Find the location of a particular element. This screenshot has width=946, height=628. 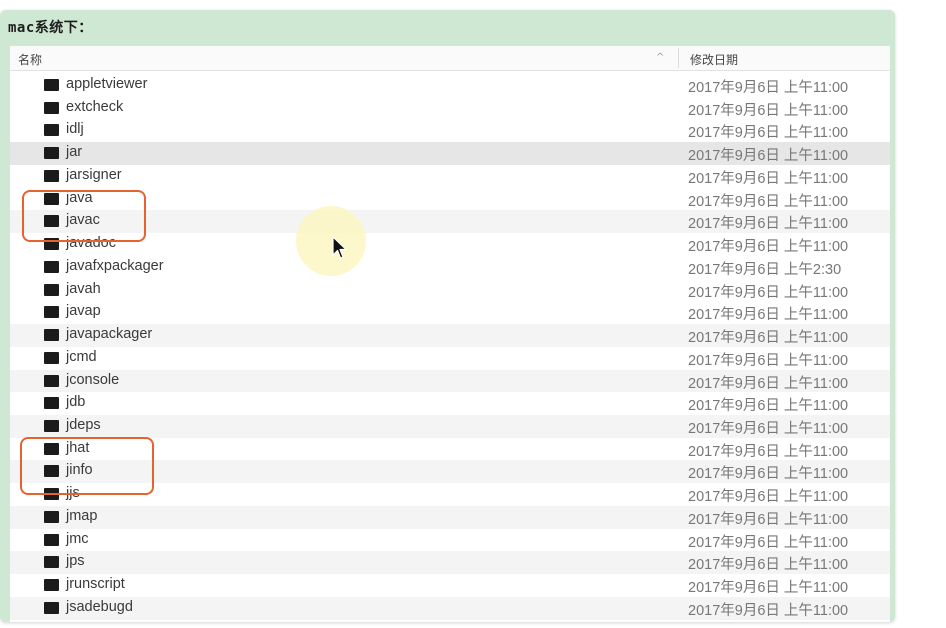

file-row-idlj: idlj 2017年9月6日 上午11:00 is located at coordinates (450, 130).